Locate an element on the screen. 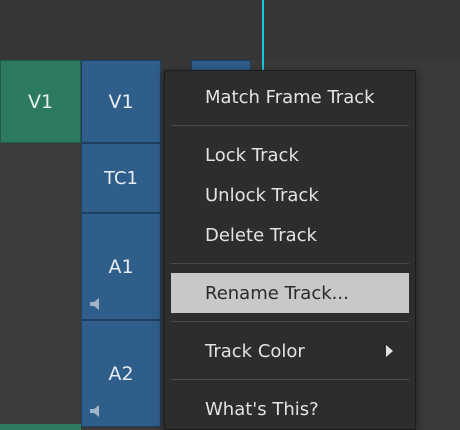 This screenshot has height=430, width=460. source-track-v1-label: V1 is located at coordinates (40, 101).